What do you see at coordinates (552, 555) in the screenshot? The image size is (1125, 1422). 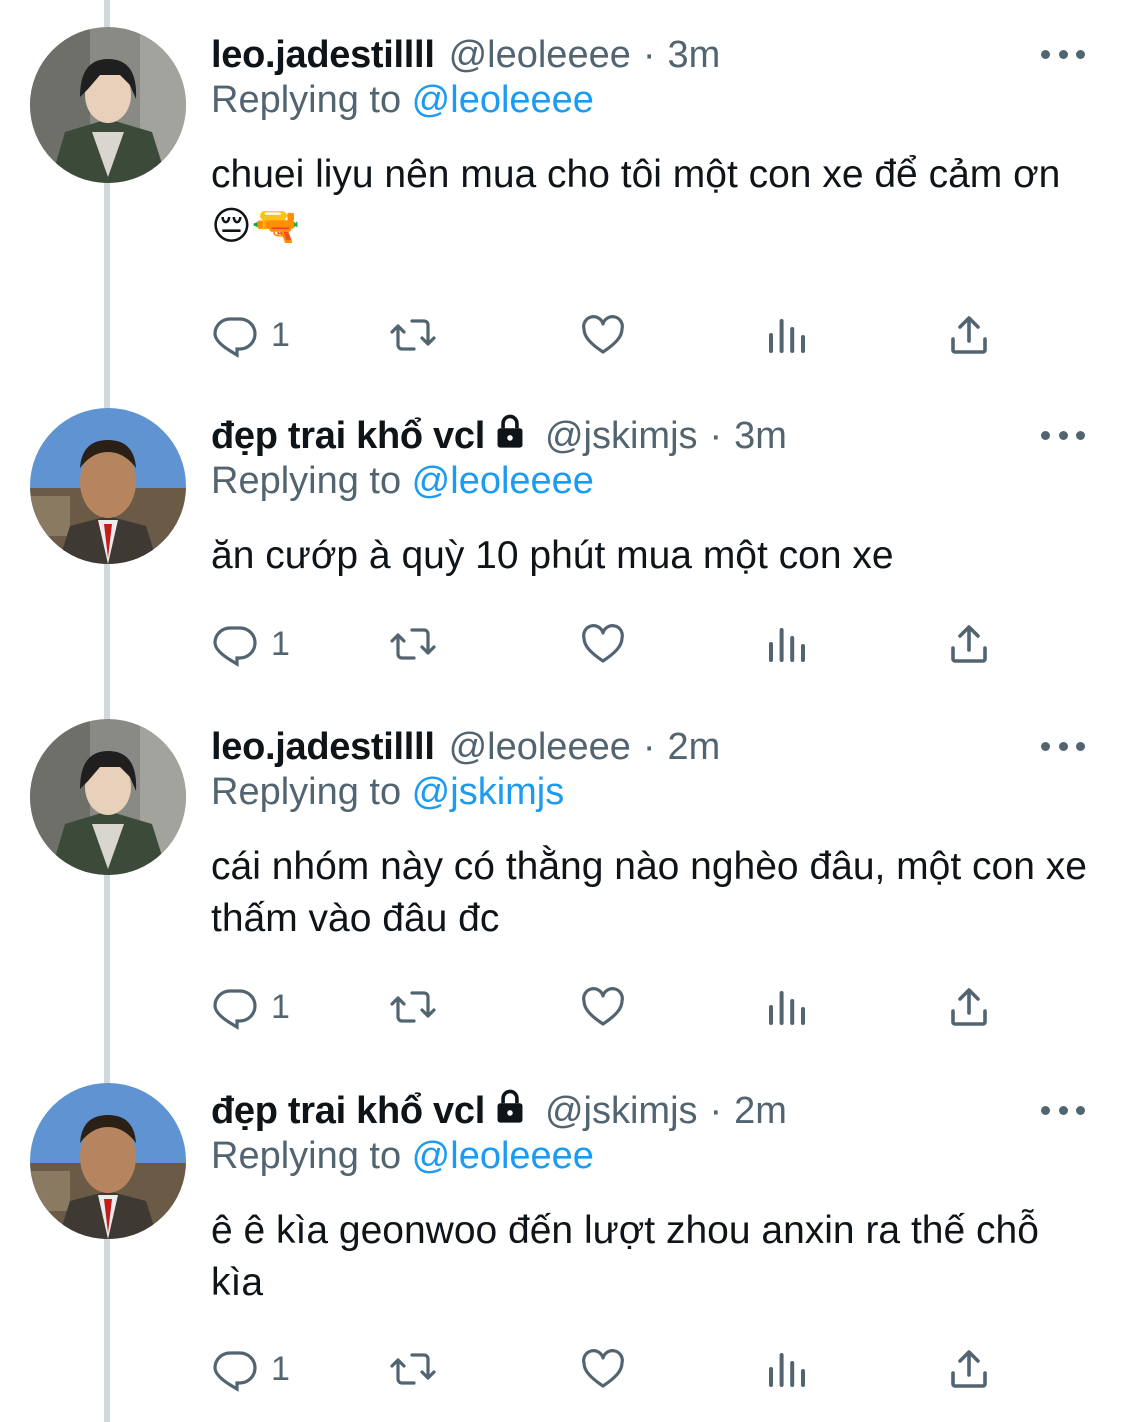 I see `tweet-text: ăn cướp à quỳ 10 phút mua một con xe` at bounding box center [552, 555].